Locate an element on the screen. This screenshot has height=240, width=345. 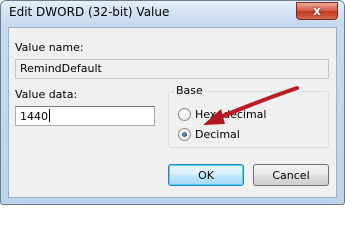
value-data-input: 1440 is located at coordinates (85, 116).